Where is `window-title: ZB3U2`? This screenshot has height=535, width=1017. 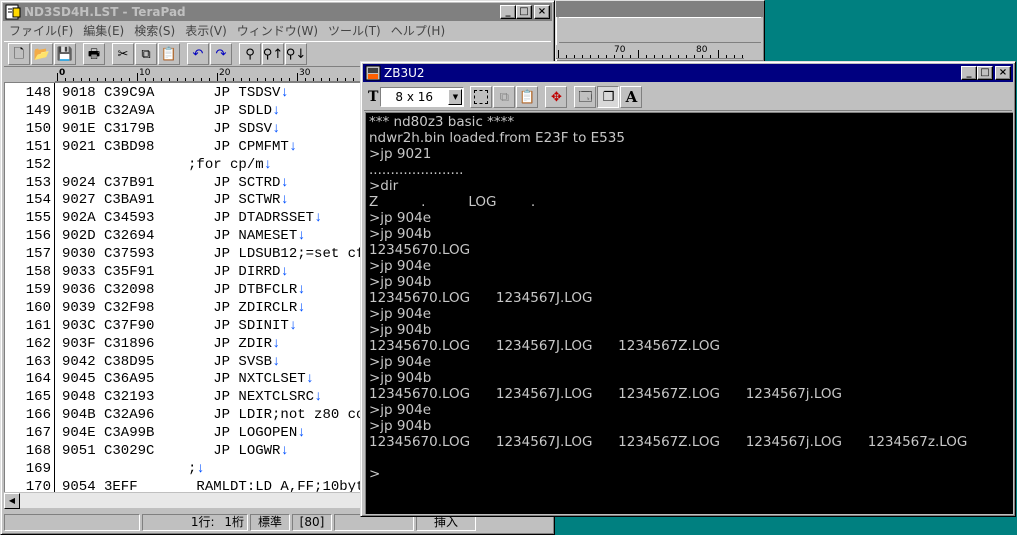 window-title: ZB3U2 is located at coordinates (404, 73).